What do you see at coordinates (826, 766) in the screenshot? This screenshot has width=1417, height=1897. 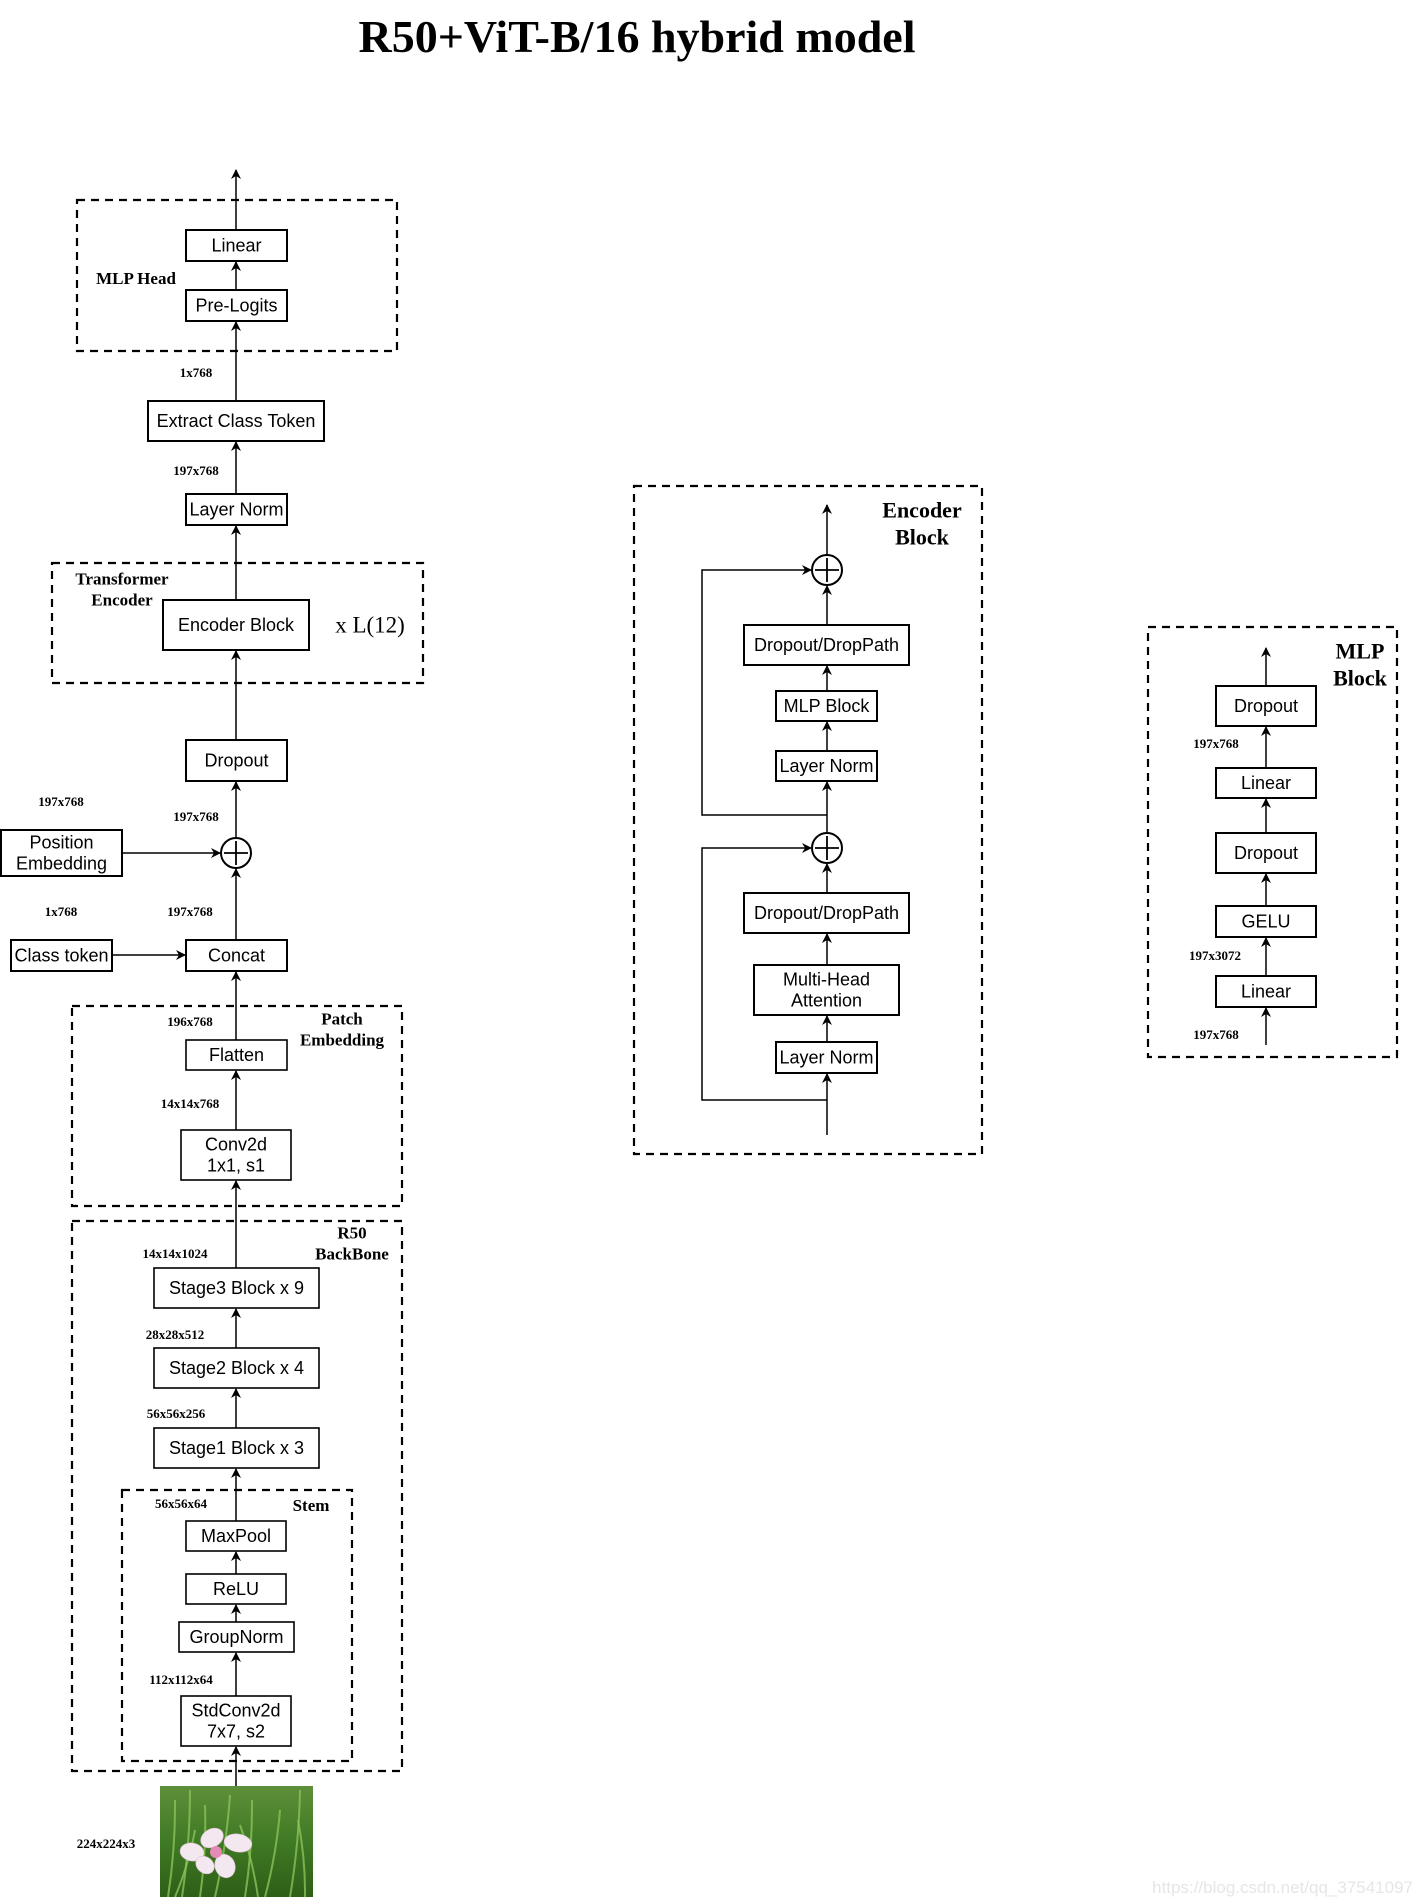 I see `eb-layer-norm-top-node-label: Layer Norm` at bounding box center [826, 766].